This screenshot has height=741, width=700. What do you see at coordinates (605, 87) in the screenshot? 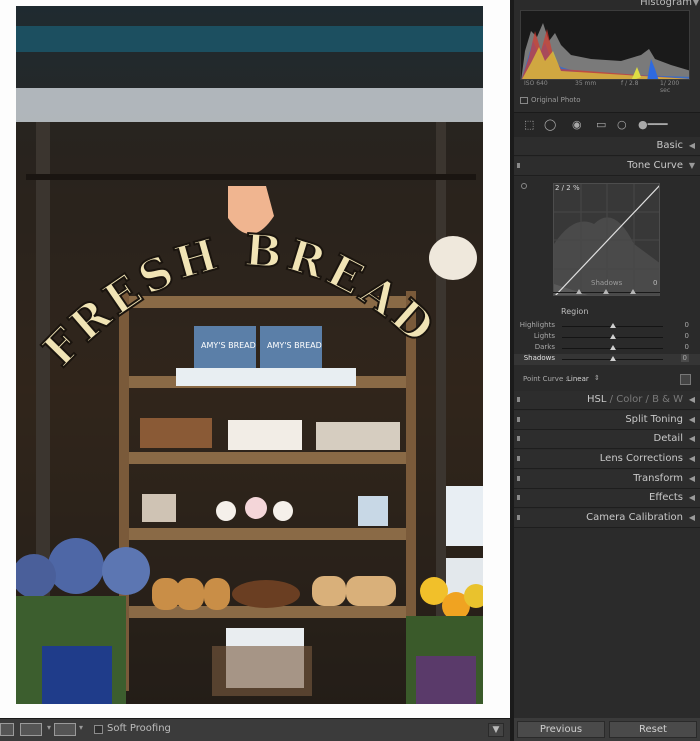
I see `histogram-exif: ISO 640 35 mm f / 2.8 1/ 200 sec` at bounding box center [605, 87].